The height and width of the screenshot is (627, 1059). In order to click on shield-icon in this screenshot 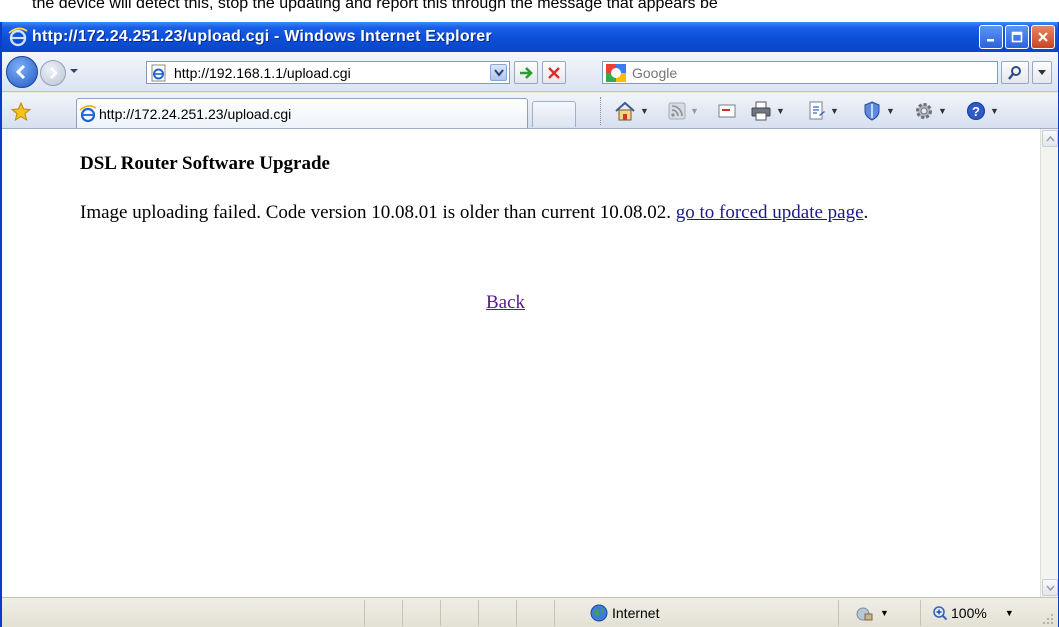, I will do `click(872, 111)`.